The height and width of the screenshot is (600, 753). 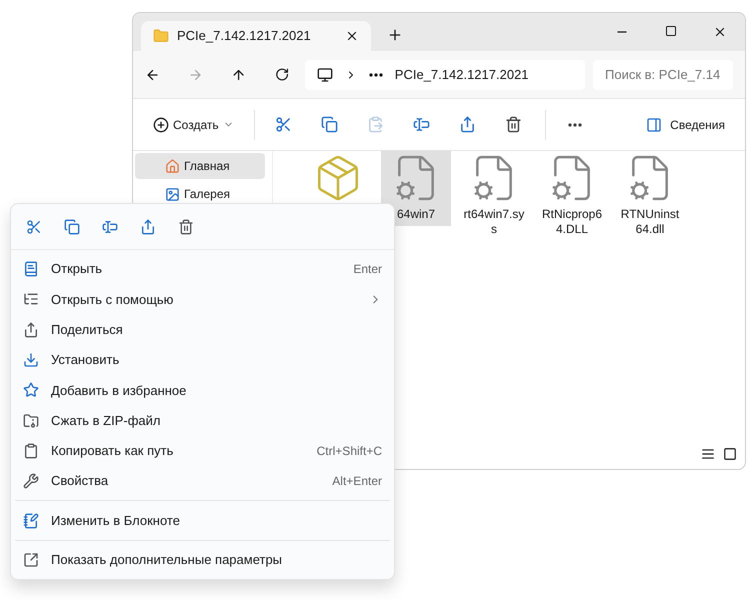 I want to click on menu-item: Установить, so click(x=202, y=360).